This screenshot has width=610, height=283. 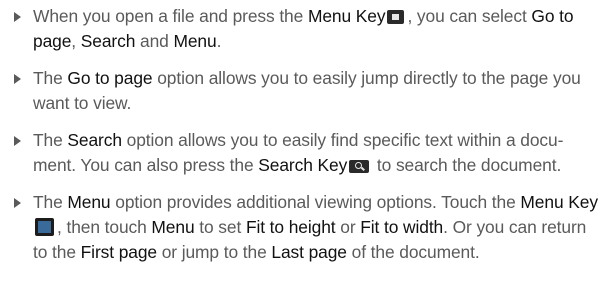 What do you see at coordinates (413, 252) in the screenshot?
I see `item-text: of the document.` at bounding box center [413, 252].